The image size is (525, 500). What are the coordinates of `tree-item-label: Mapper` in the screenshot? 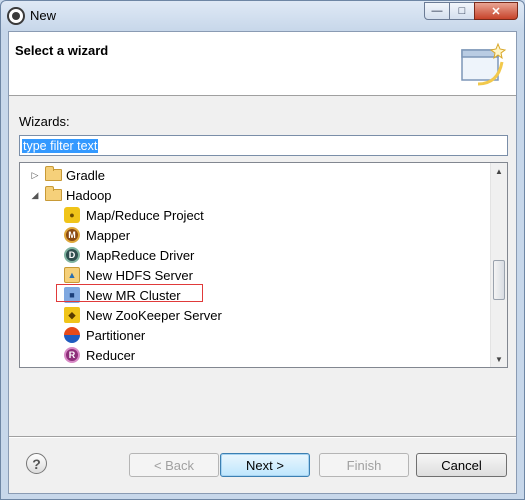 It's located at (108, 235).